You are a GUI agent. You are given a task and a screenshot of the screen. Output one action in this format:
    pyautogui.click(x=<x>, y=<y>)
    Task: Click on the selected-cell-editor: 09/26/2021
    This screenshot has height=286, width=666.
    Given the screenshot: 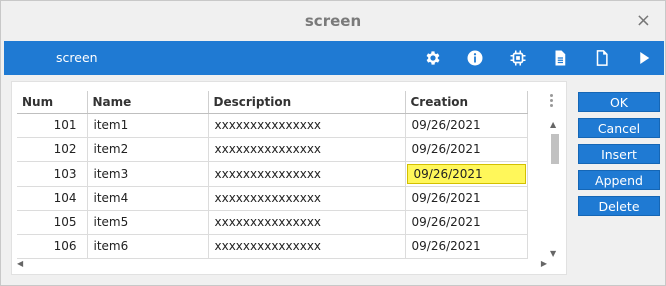 What is the action you would take?
    pyautogui.click(x=466, y=173)
    